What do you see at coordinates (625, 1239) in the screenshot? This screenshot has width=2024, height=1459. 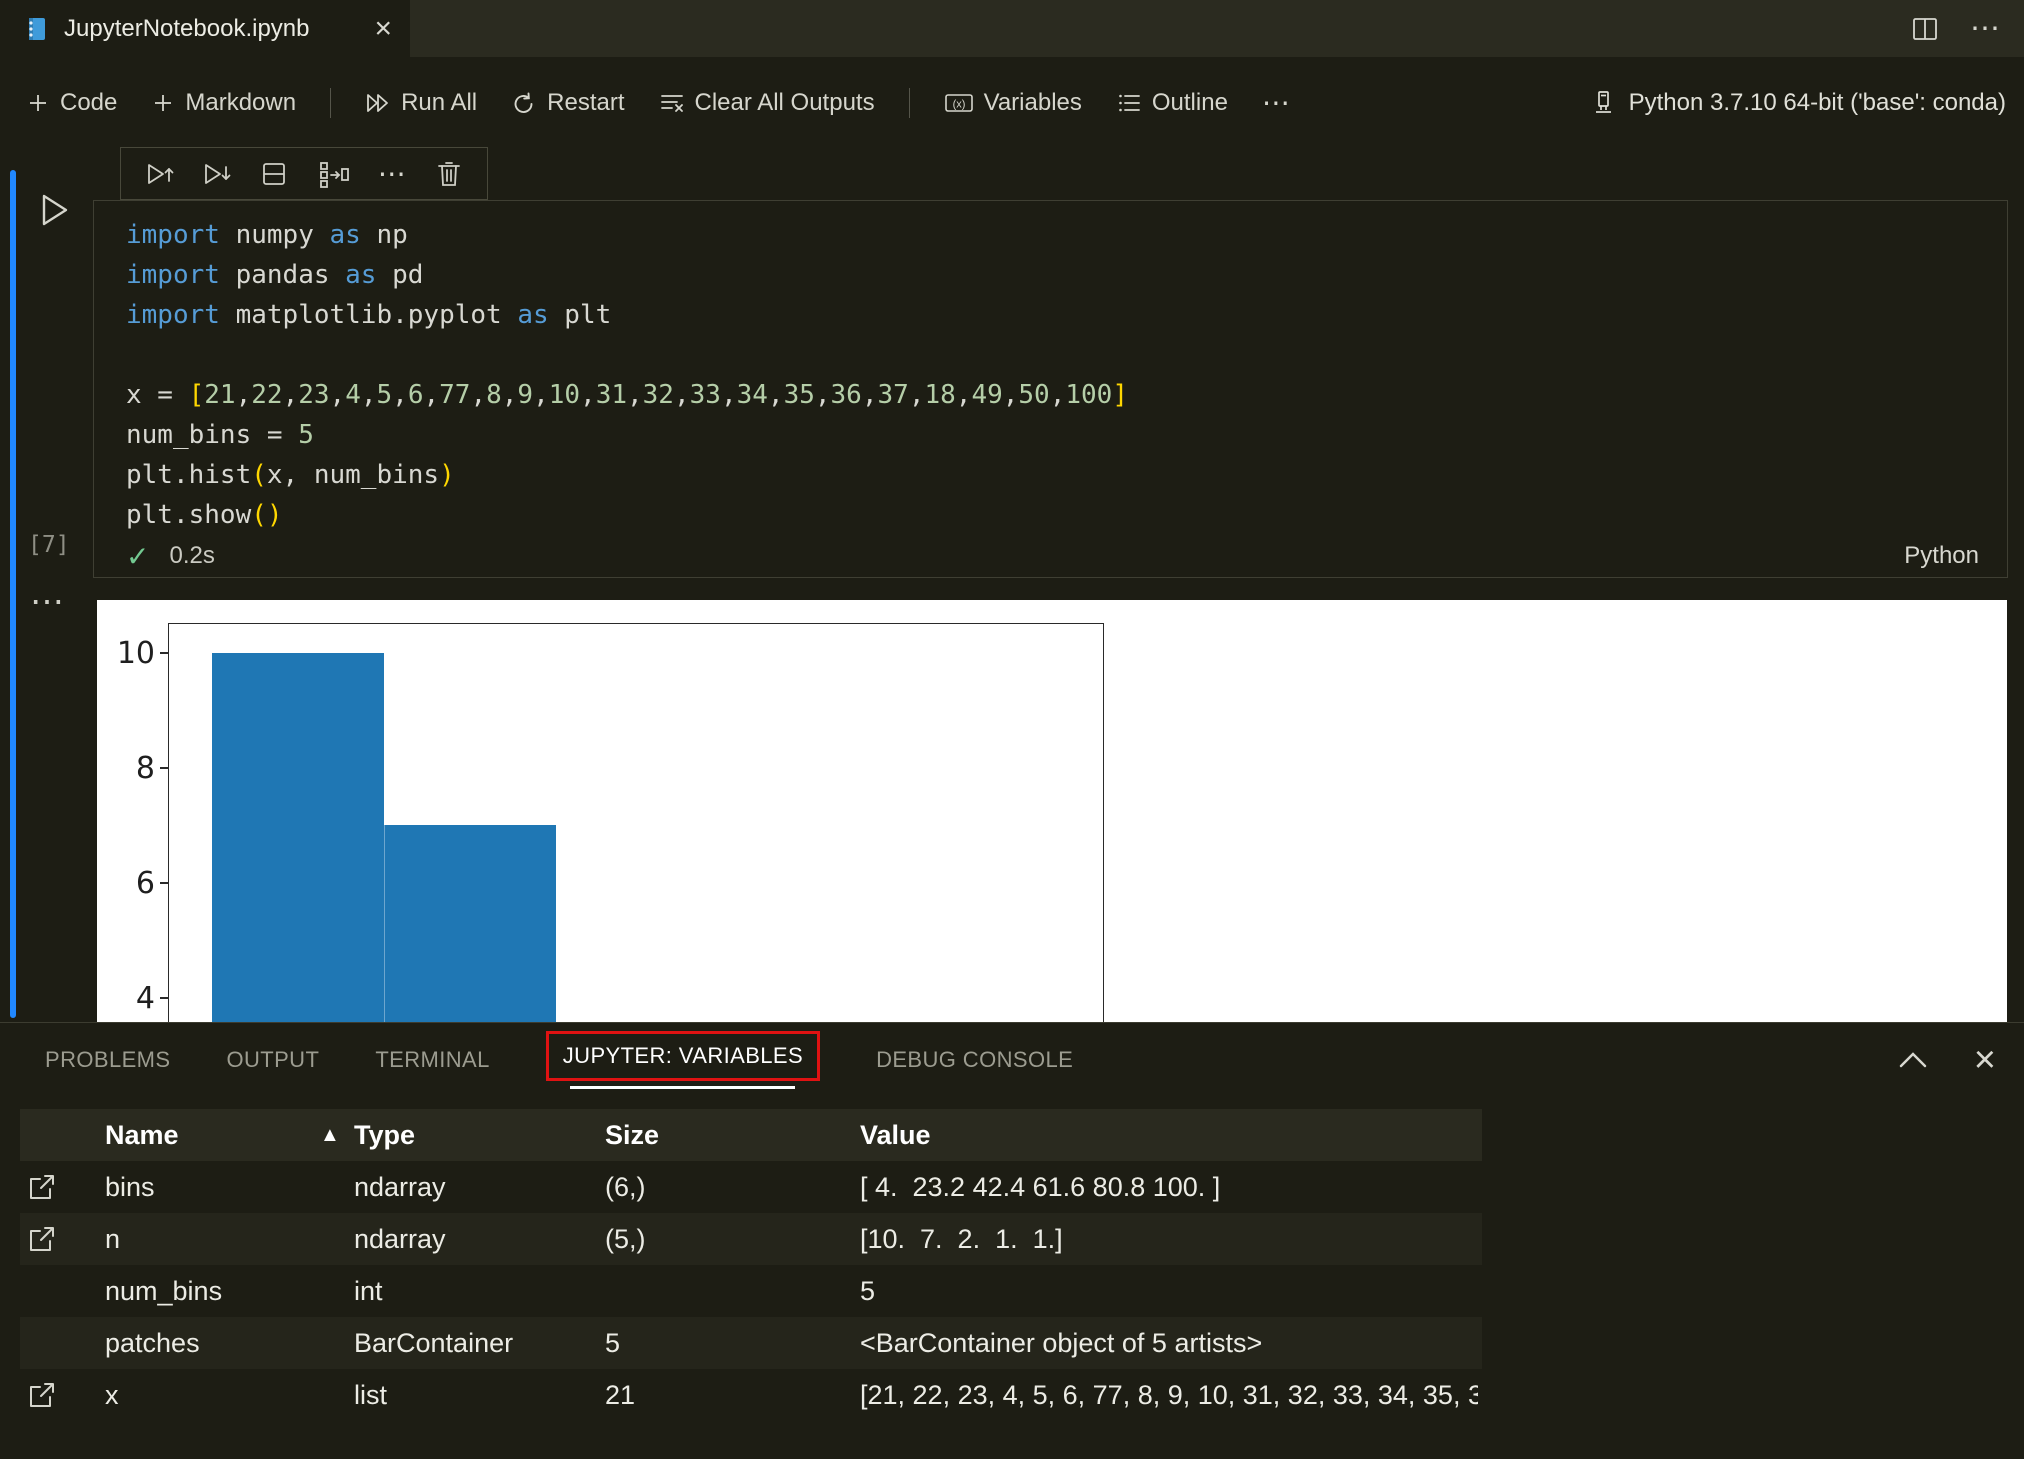 I see `cell-size: (5,)` at bounding box center [625, 1239].